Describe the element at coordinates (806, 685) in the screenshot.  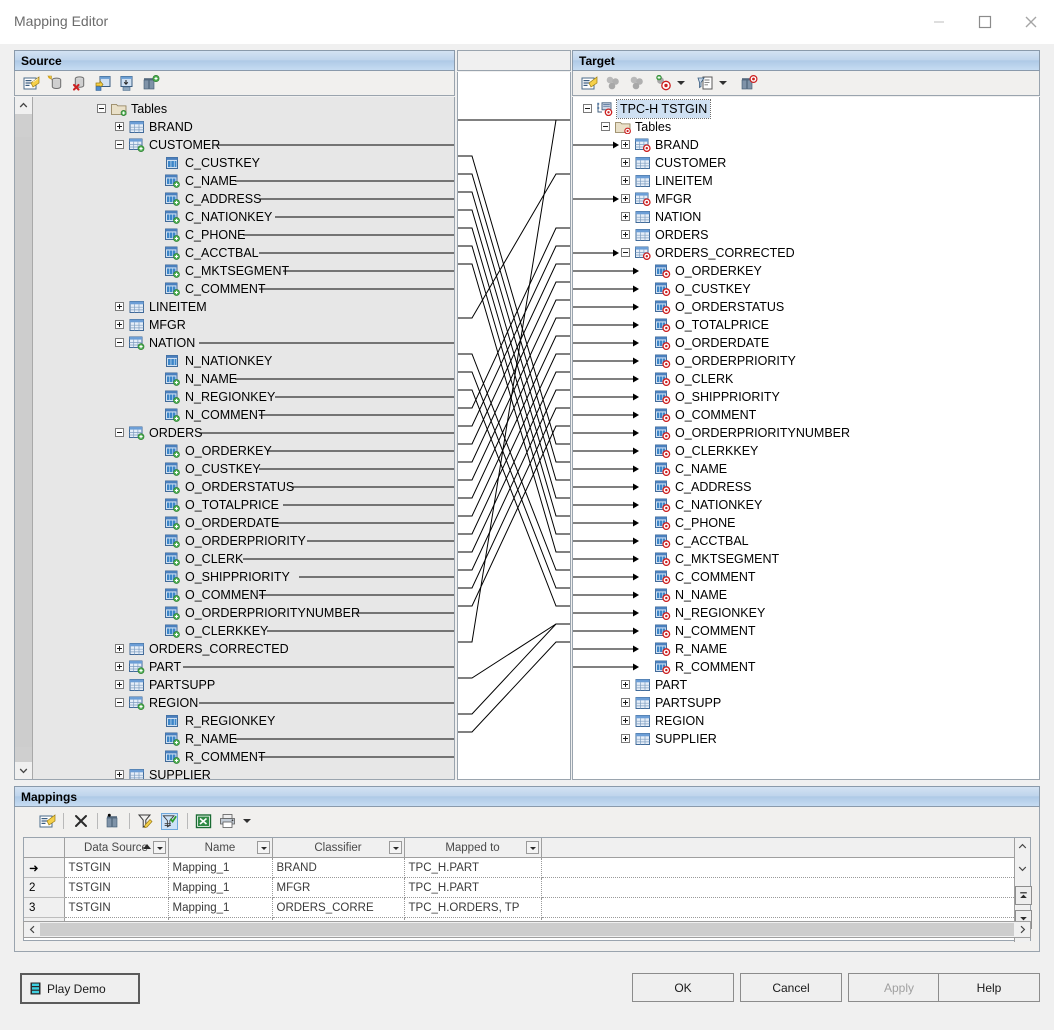
I see `target-tree-item: PART` at that location.